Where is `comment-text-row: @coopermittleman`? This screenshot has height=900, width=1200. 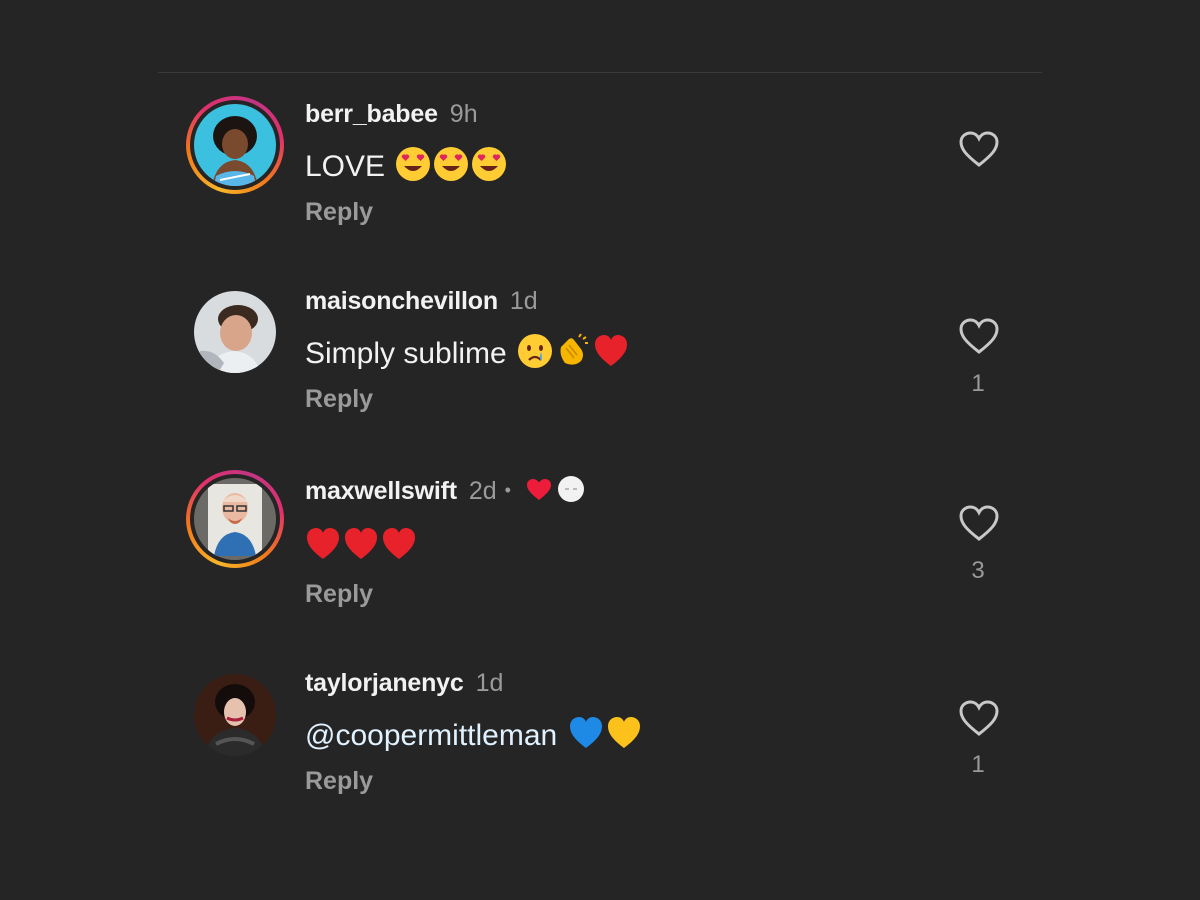
comment-text-row: @coopermittleman is located at coordinates (473, 734).